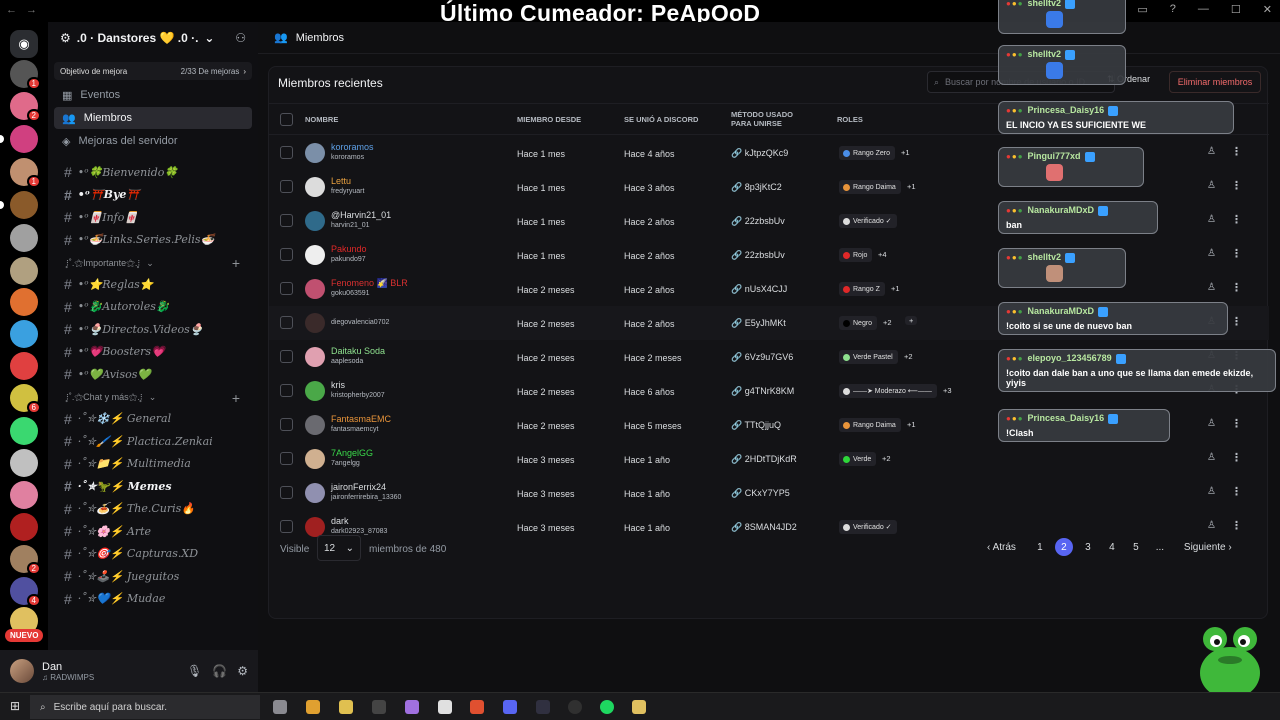 The width and height of the screenshot is (1280, 720). I want to click on maximize-icon: ☐, so click(1236, 9).